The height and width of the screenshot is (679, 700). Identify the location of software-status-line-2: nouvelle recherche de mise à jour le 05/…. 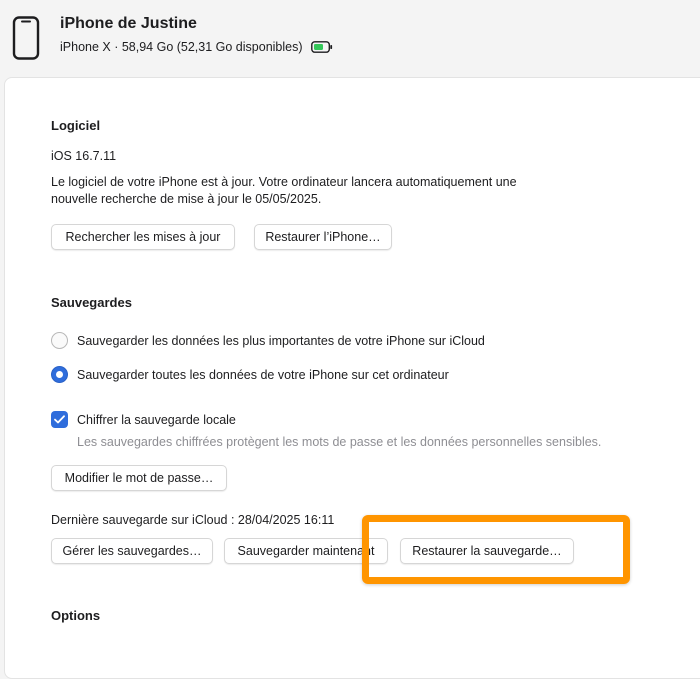
(186, 199).